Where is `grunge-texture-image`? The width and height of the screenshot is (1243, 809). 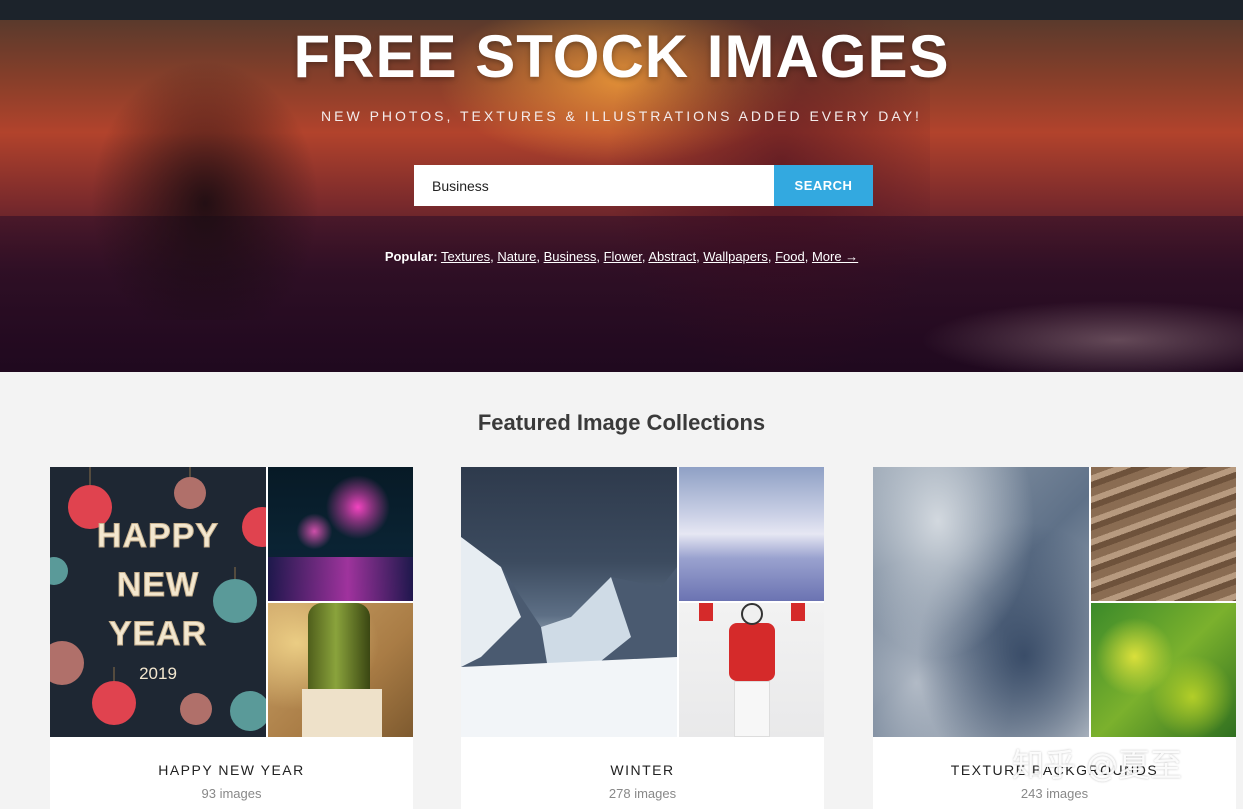
grunge-texture-image is located at coordinates (981, 602).